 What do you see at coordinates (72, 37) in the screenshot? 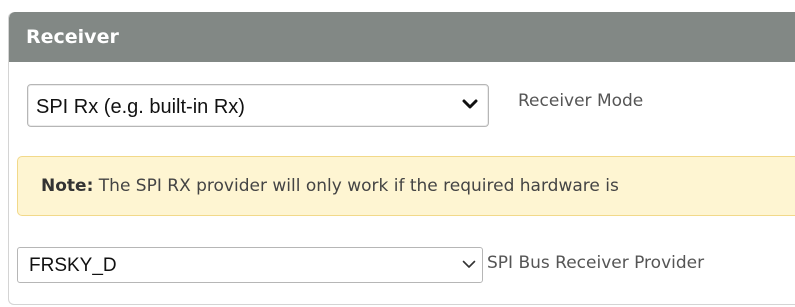
I see `panel-title: Receiver` at bounding box center [72, 37].